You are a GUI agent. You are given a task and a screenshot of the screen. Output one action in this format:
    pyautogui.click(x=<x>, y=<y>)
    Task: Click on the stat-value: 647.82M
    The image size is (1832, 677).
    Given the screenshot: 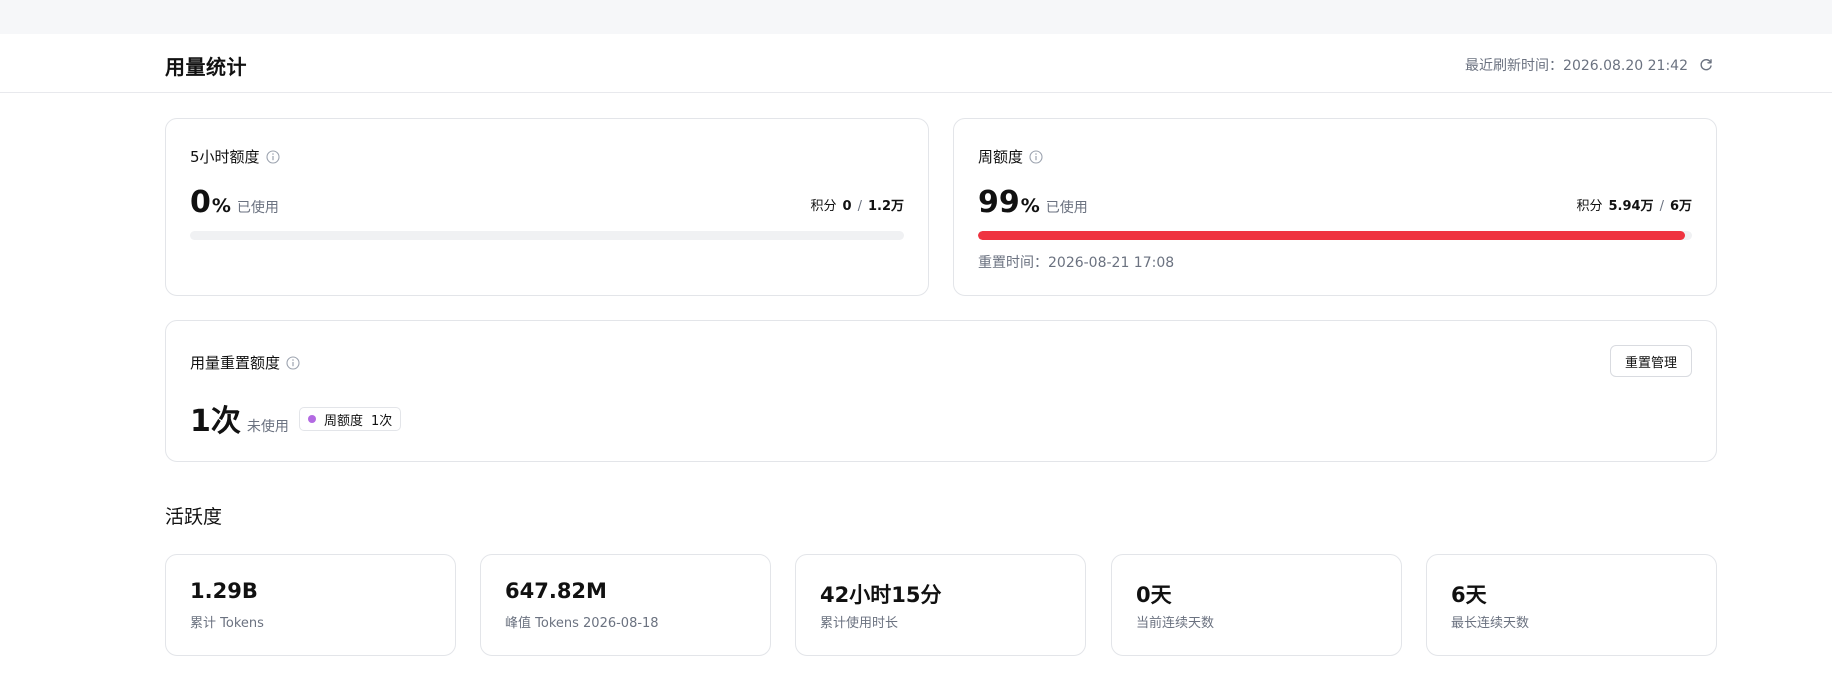 What is the action you would take?
    pyautogui.click(x=556, y=591)
    